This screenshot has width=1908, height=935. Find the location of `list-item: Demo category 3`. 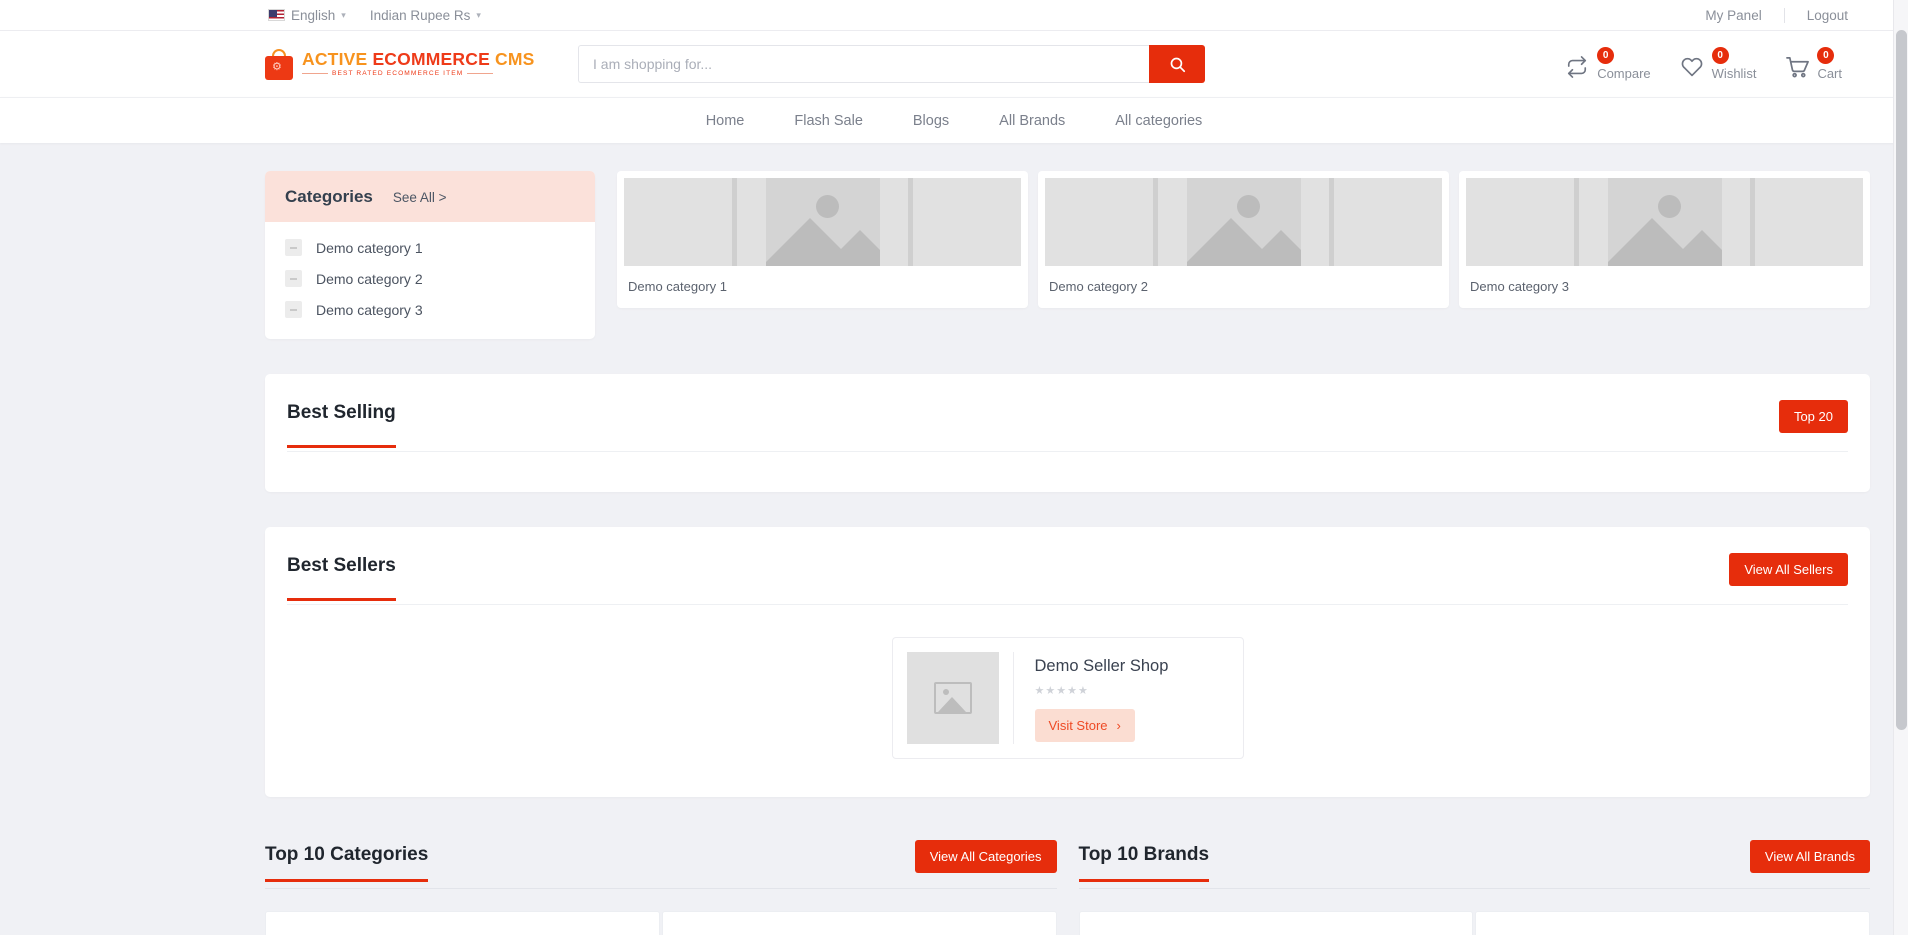

list-item: Demo category 3 is located at coordinates (430, 309).